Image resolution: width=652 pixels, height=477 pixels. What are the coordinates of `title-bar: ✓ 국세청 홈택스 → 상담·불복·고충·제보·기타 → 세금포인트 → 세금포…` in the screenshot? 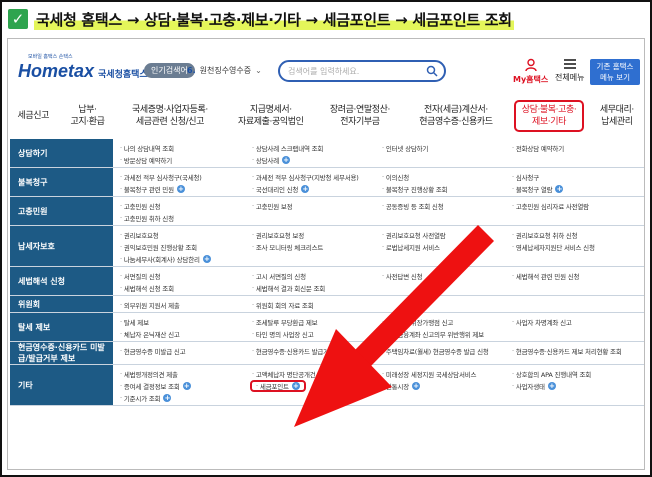 It's located at (261, 19).